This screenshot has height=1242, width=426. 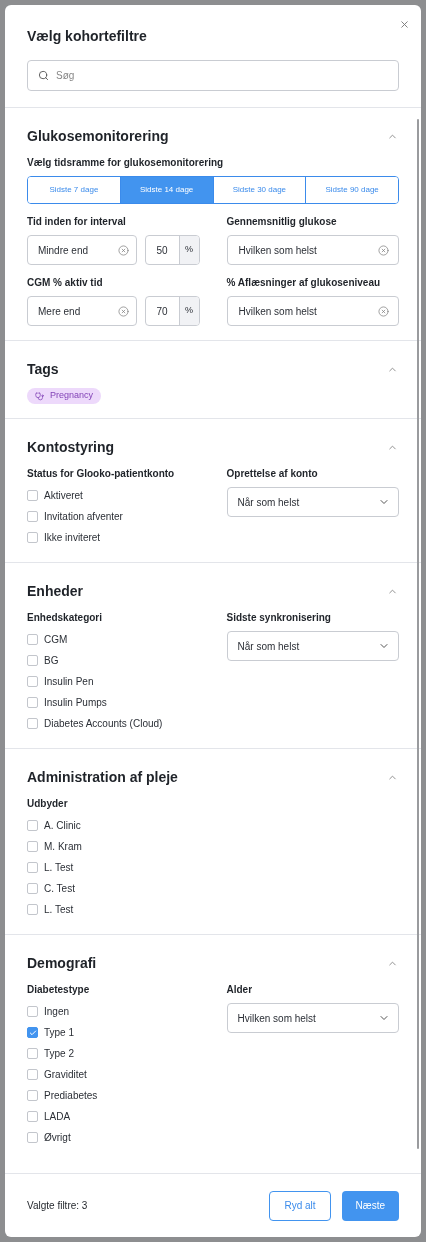 What do you see at coordinates (43, 369) in the screenshot?
I see `section-title: Tags` at bounding box center [43, 369].